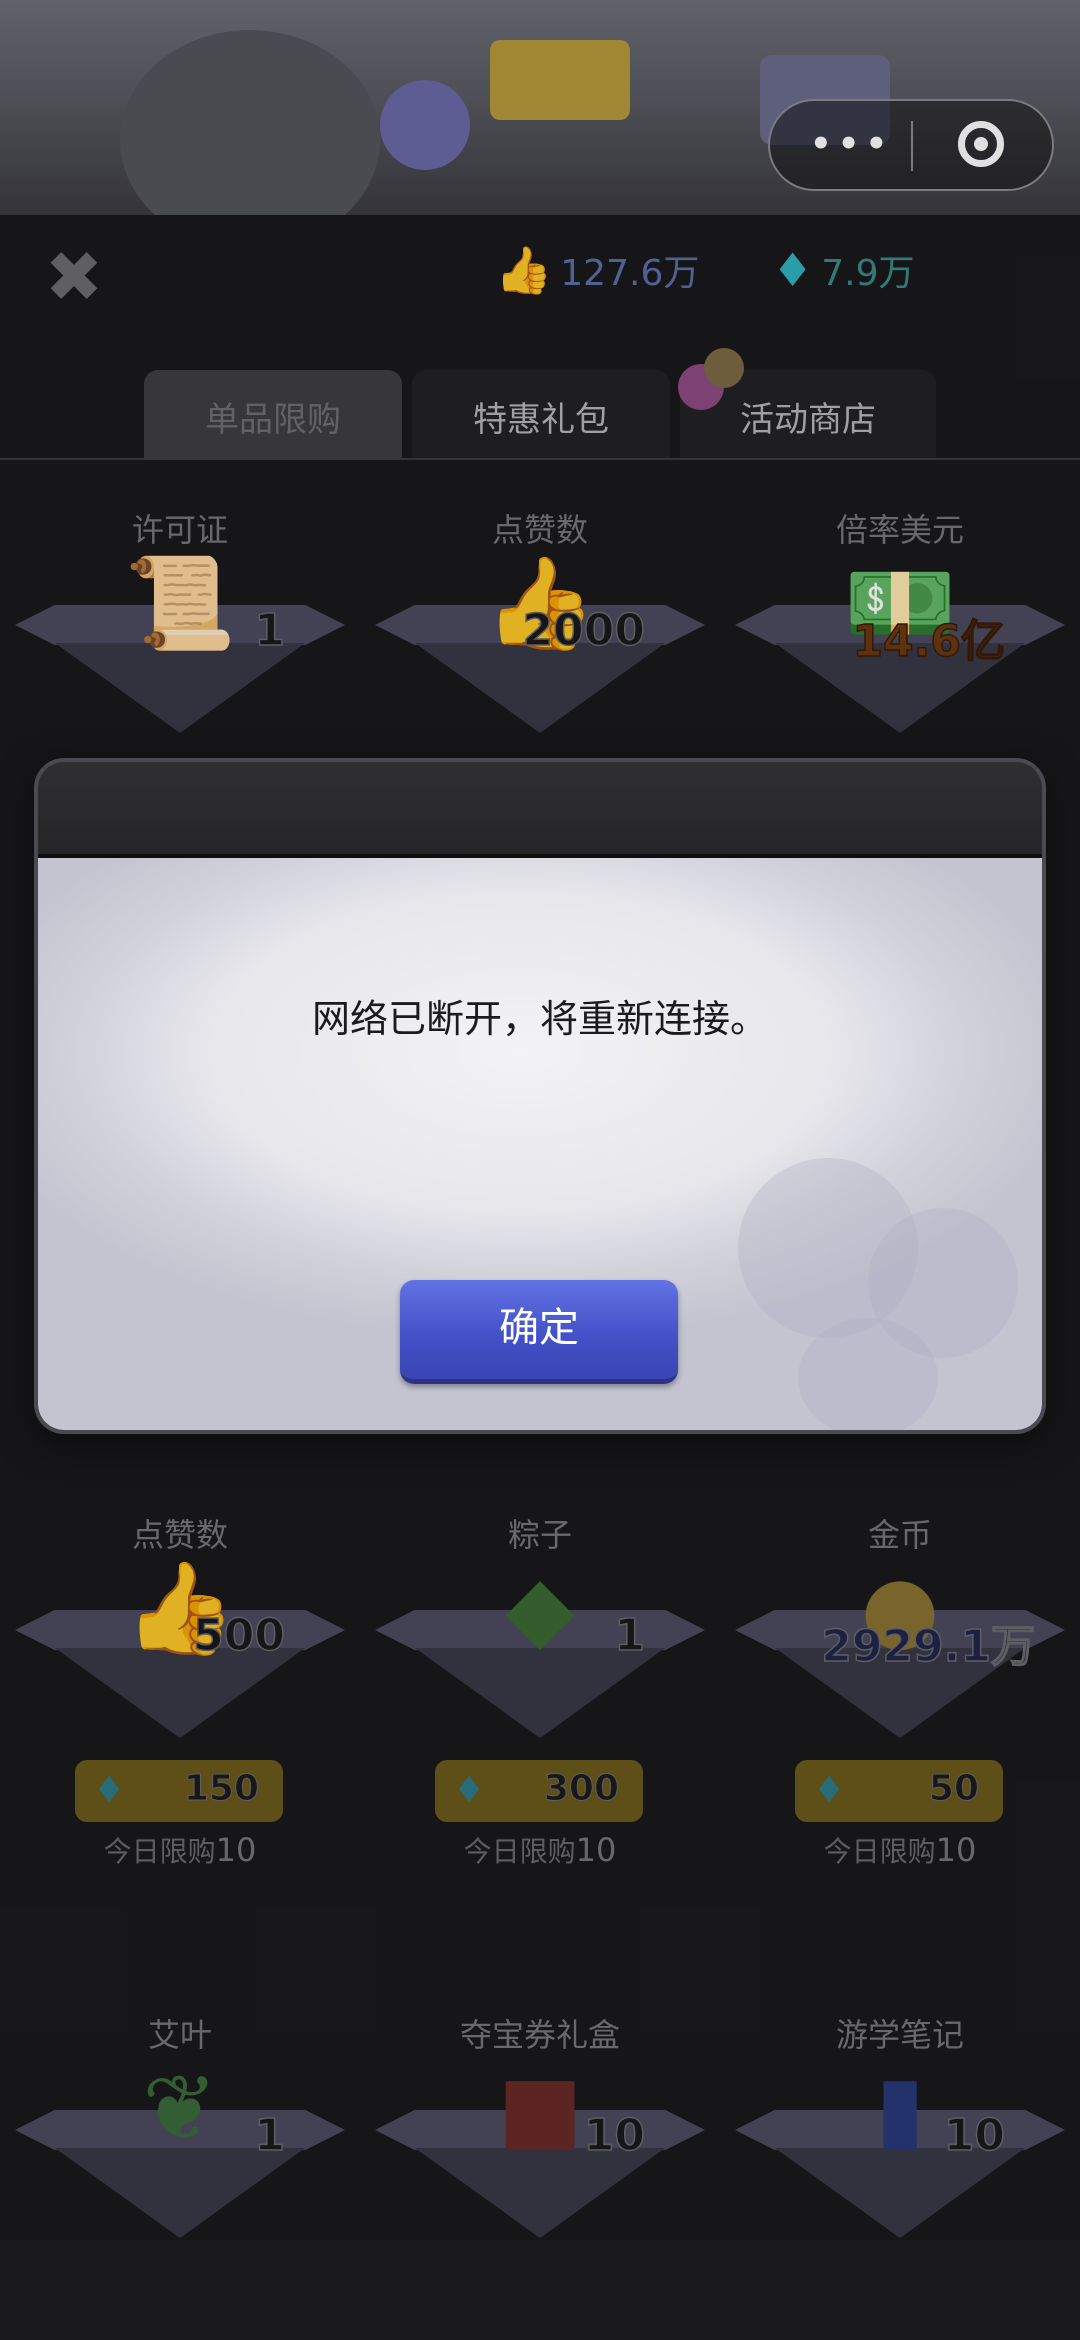  What do you see at coordinates (540, 808) in the screenshot?
I see `dialog-header` at bounding box center [540, 808].